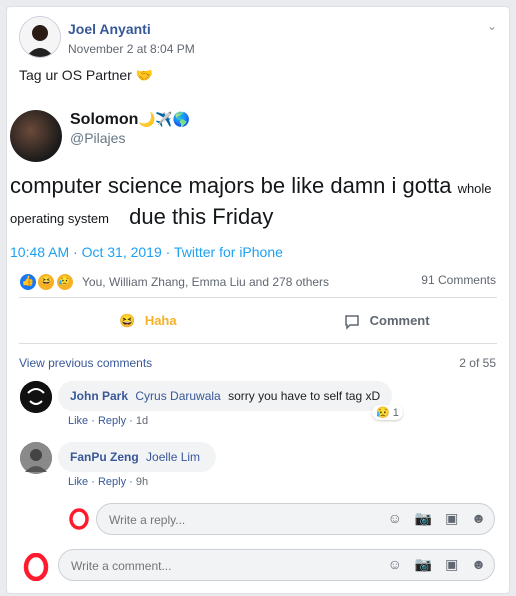 The width and height of the screenshot is (516, 596). I want to click on post-timestamp: November 2 at 8:04 PM, so click(131, 49).